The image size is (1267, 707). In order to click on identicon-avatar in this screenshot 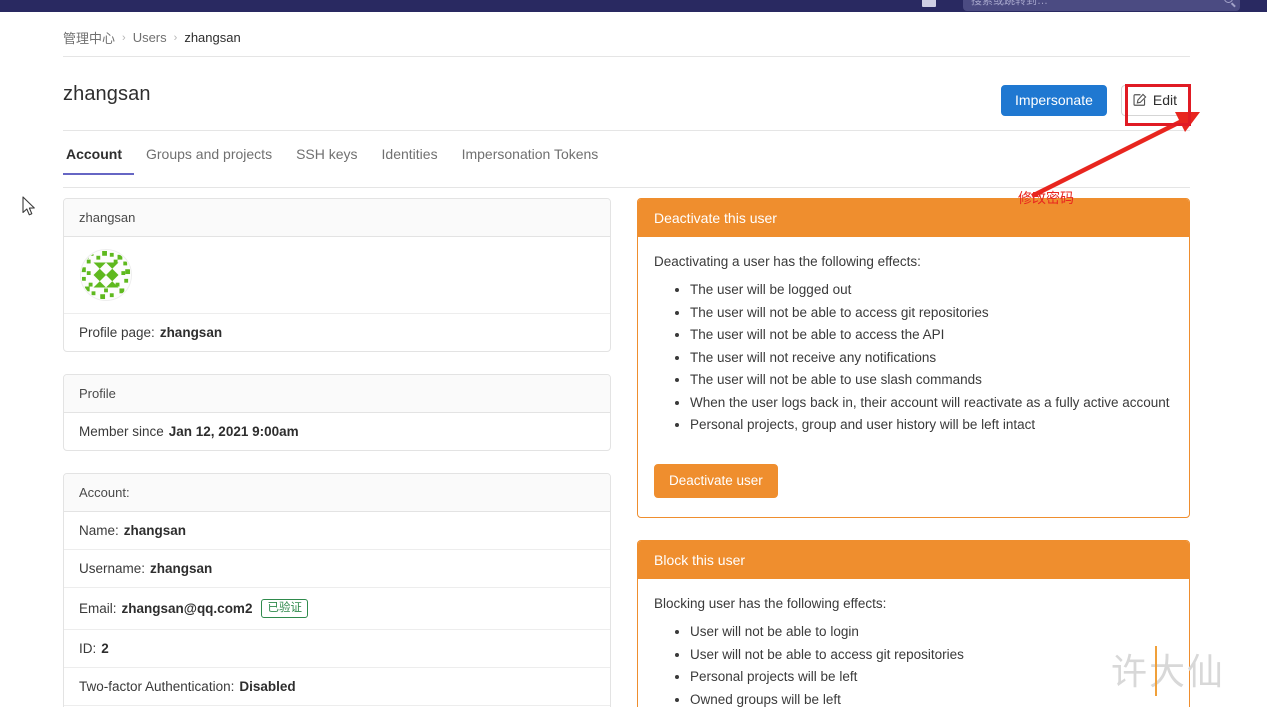, I will do `click(106, 275)`.